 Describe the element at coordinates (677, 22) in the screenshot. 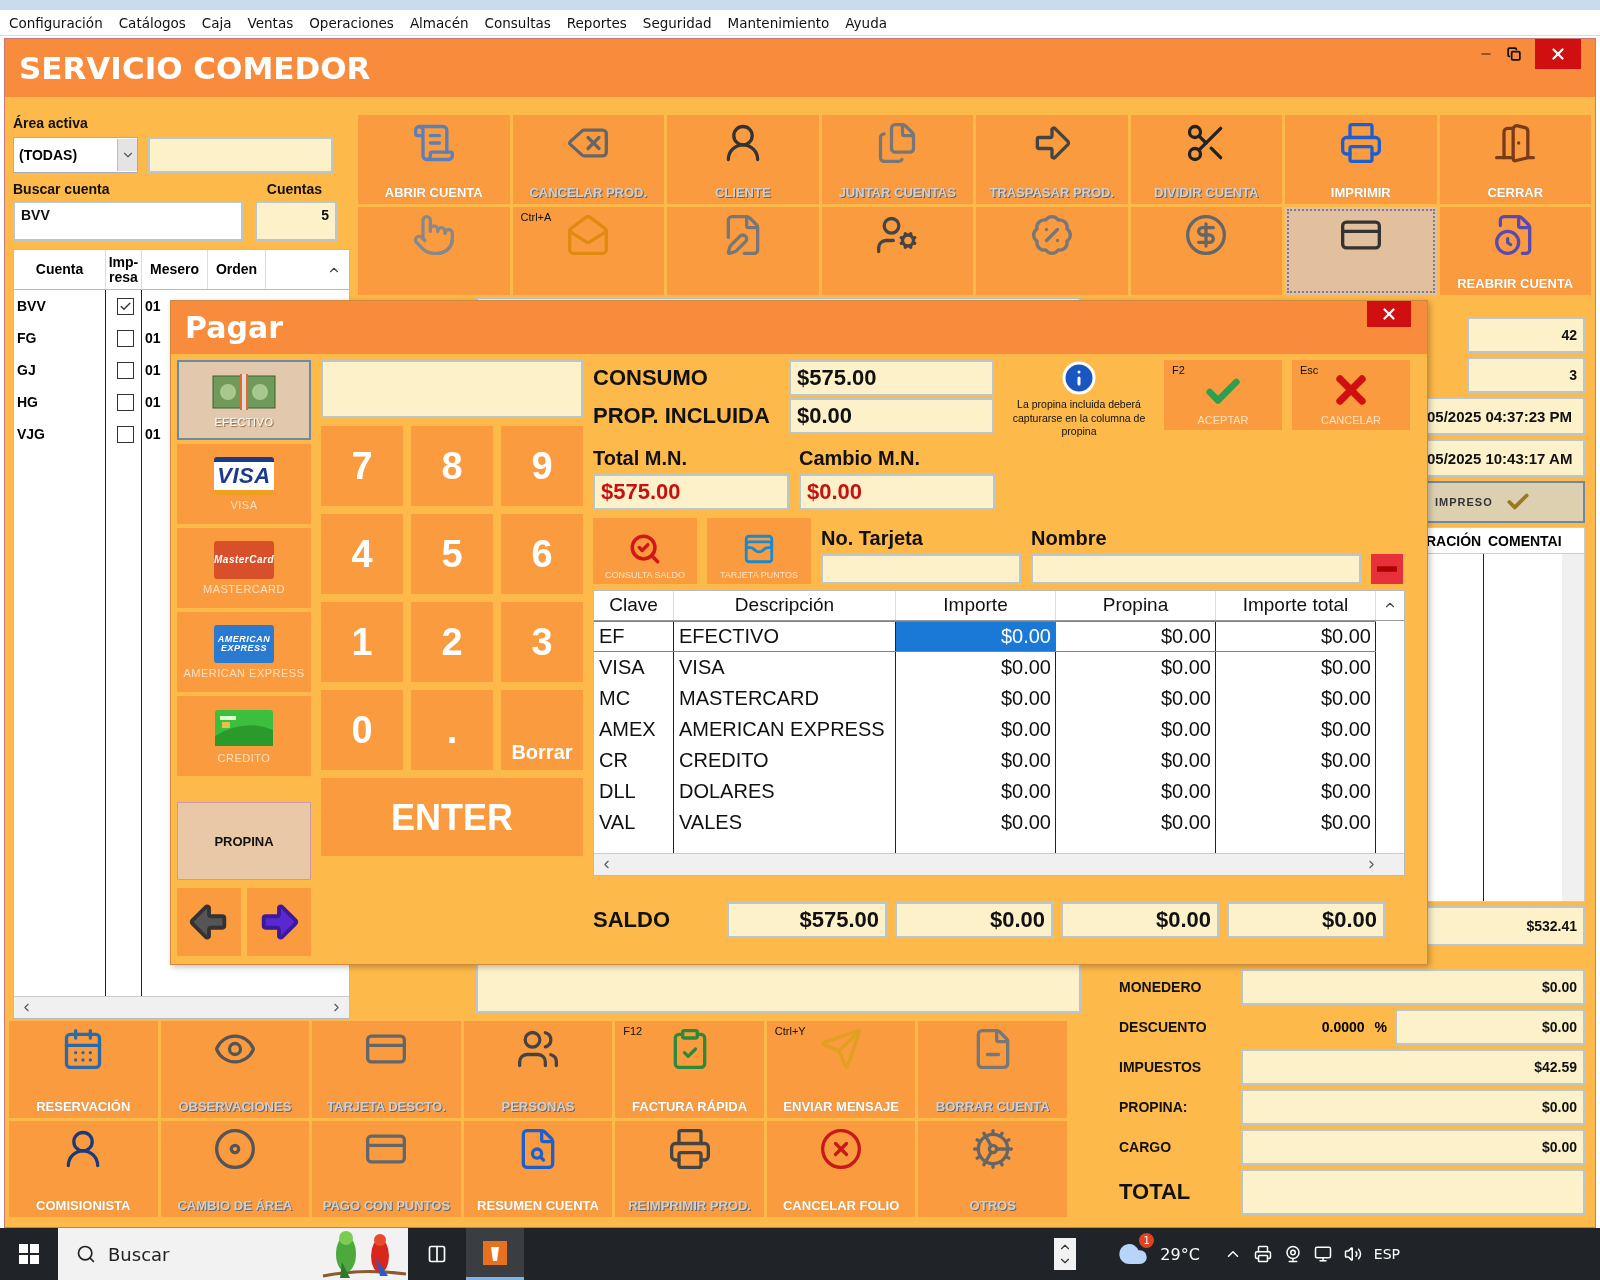

I see `menu-item: Seguridad` at that location.